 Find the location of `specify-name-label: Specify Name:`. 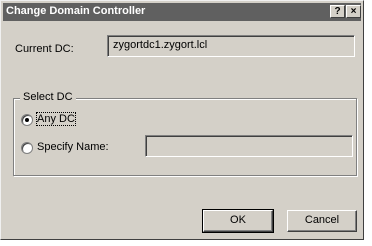

specify-name-label: Specify Name: is located at coordinates (73, 147).